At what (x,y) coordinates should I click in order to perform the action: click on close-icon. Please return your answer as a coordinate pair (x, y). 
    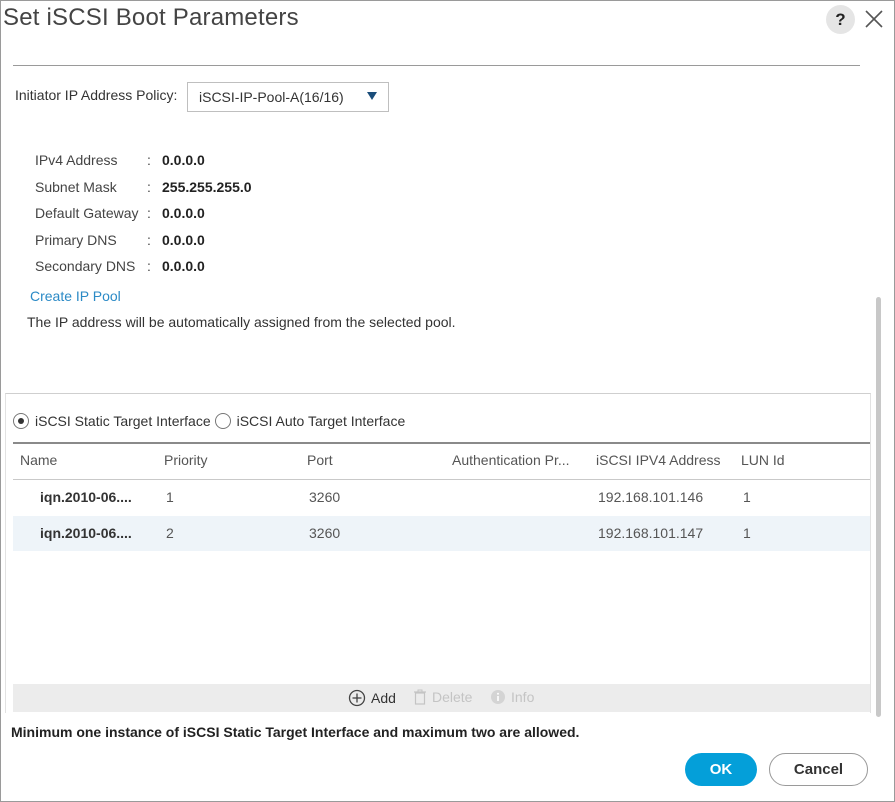
    Looking at the image, I should click on (874, 19).